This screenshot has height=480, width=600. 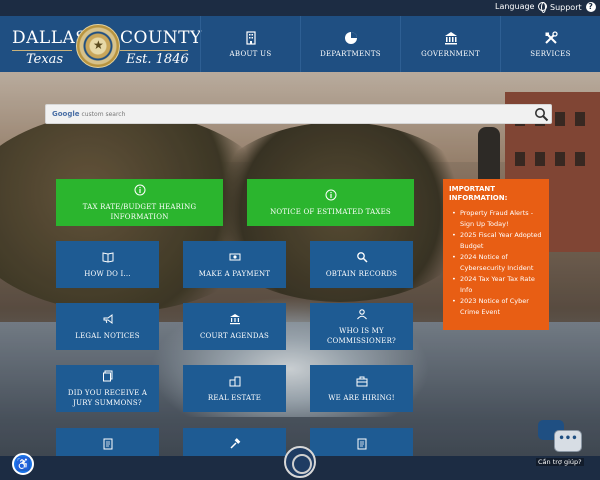 I want to click on info-link: 2025 Fiscal Year Adopted Budget, so click(x=496, y=241).